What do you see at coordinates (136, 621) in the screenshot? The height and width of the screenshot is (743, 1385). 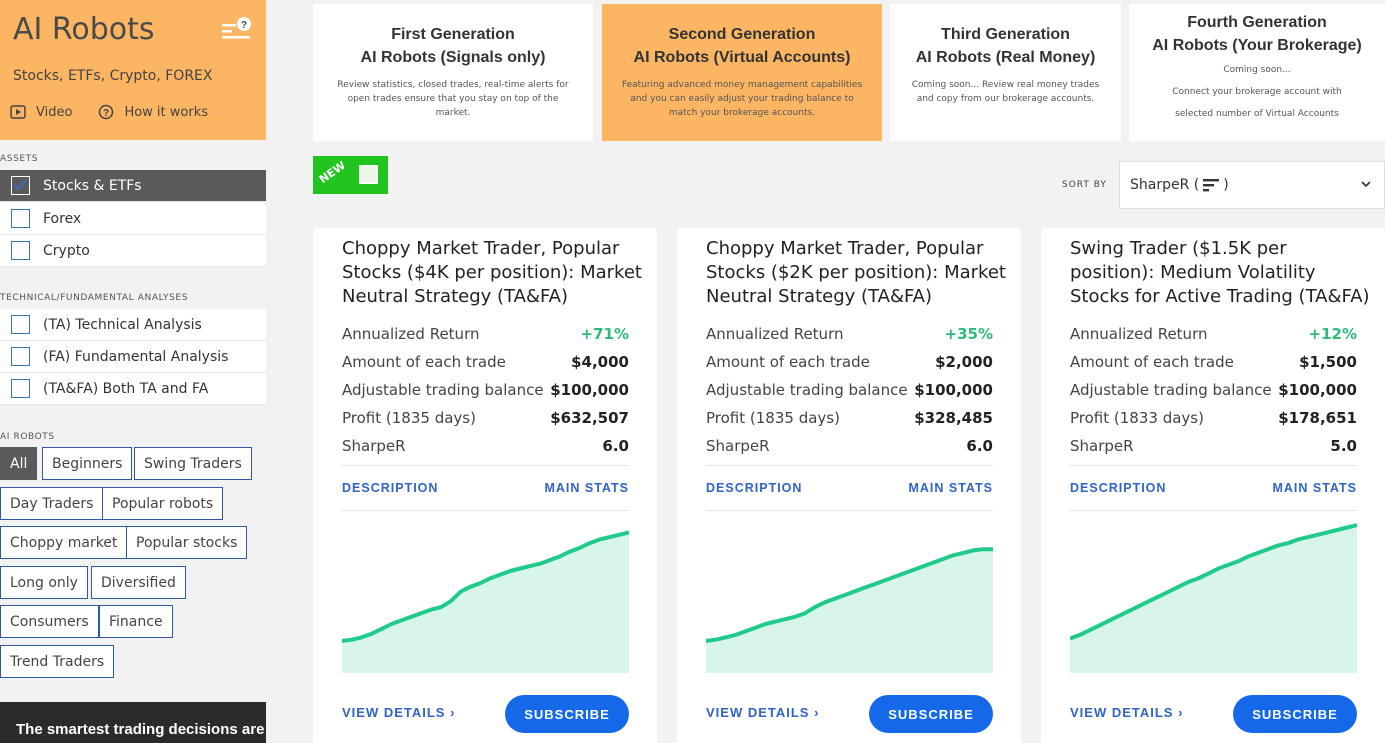 I see `tag-finance: Finance` at bounding box center [136, 621].